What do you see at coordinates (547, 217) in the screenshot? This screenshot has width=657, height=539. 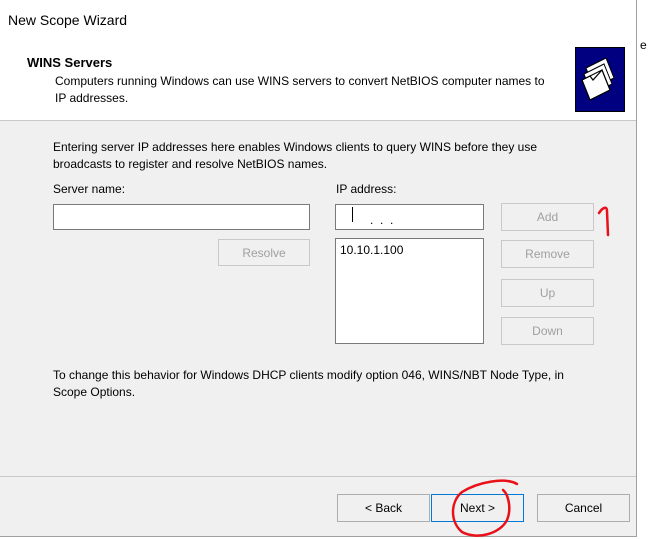 I see `add-button: Add` at bounding box center [547, 217].